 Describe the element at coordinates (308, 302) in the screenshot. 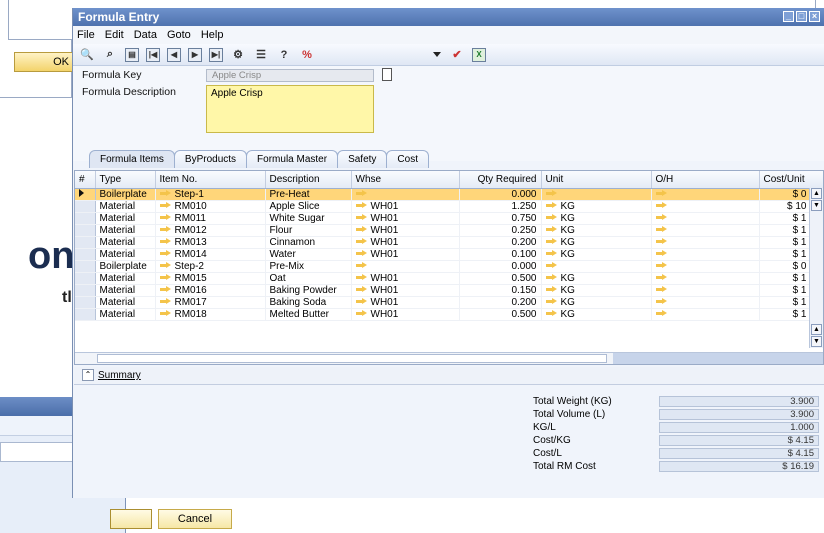

I see `cell-description: Baking Soda` at that location.